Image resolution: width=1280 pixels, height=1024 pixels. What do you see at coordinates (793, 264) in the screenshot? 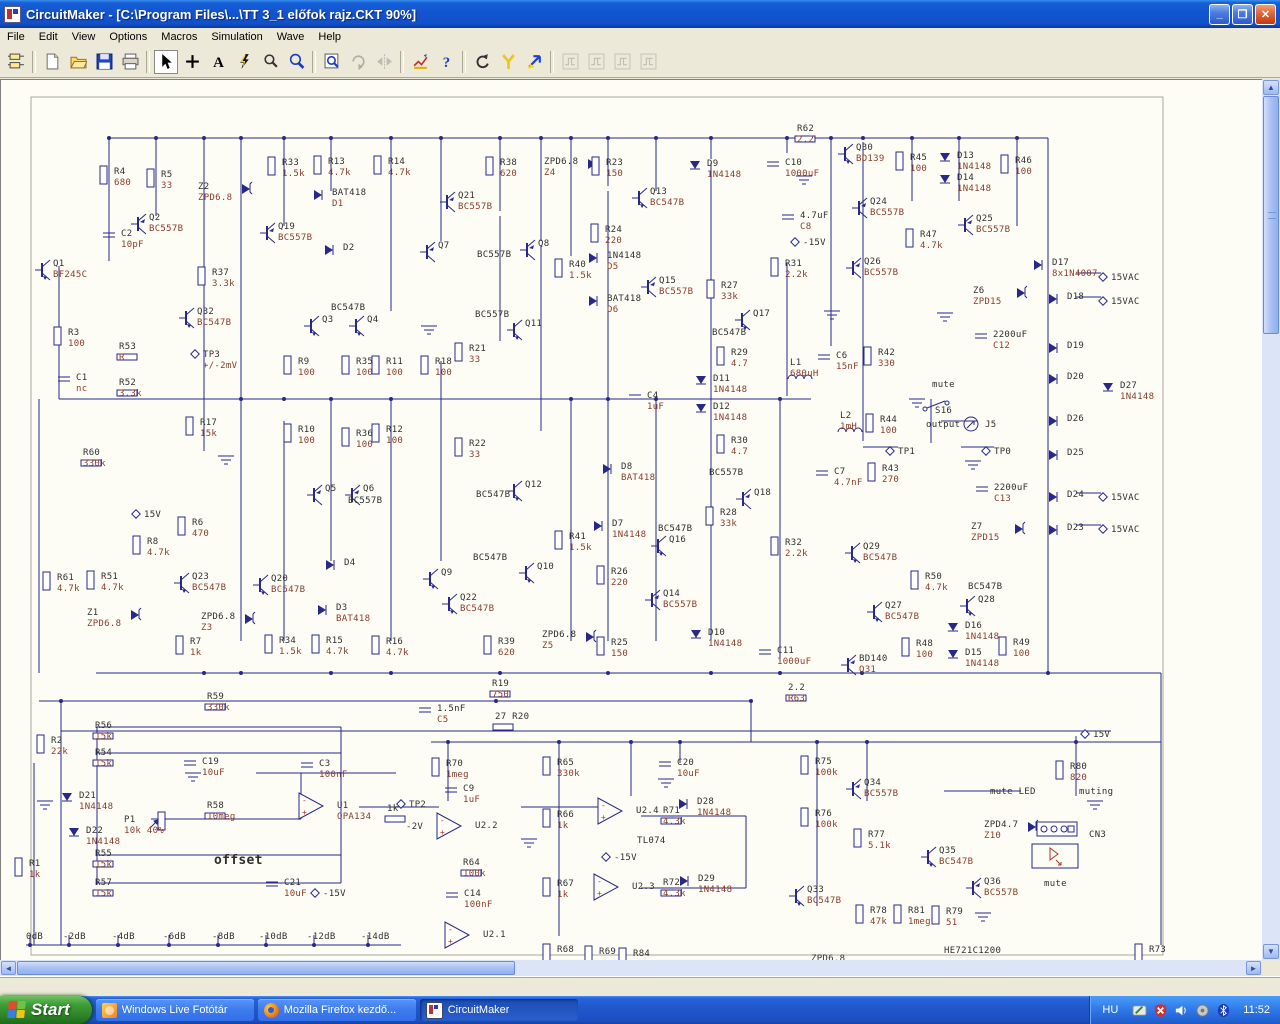
I see `svg-text: R31` at bounding box center [793, 264].